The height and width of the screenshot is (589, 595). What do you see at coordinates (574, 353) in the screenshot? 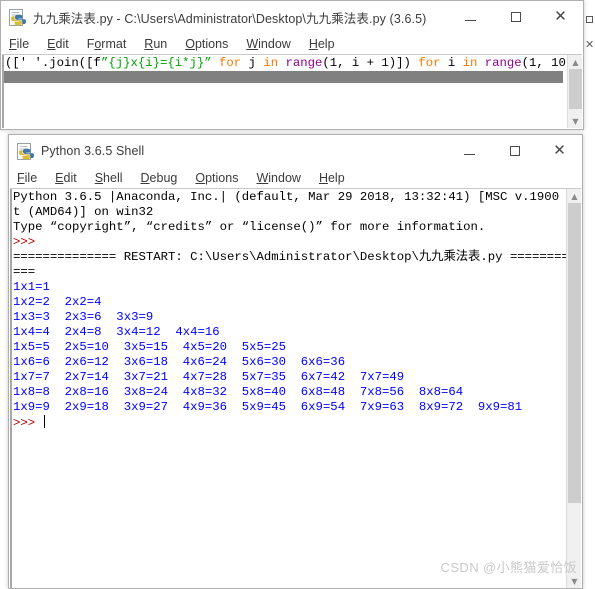
I see `shell-scroll-thumb` at bounding box center [574, 353].